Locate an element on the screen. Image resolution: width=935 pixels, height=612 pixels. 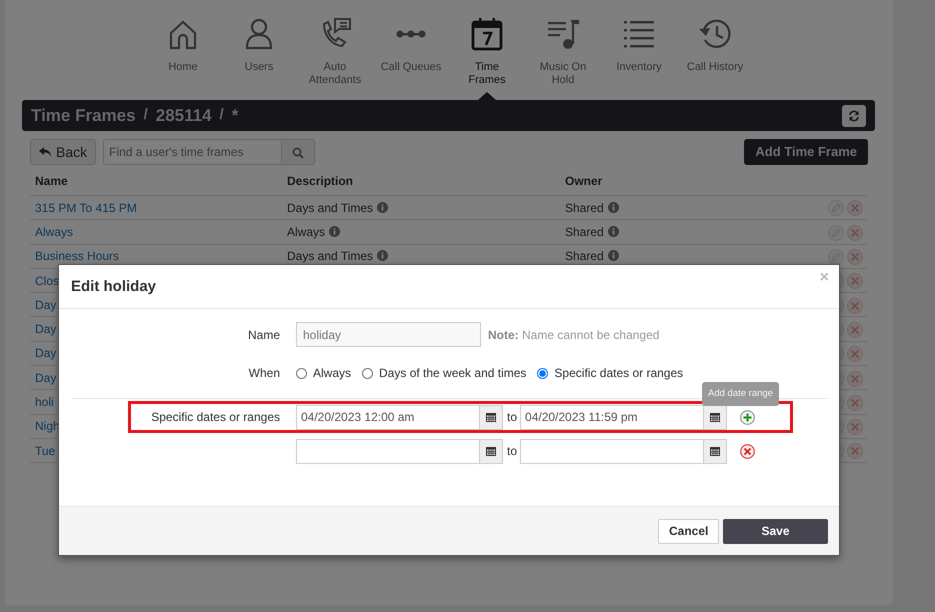
field-label: When is located at coordinates (264, 373).